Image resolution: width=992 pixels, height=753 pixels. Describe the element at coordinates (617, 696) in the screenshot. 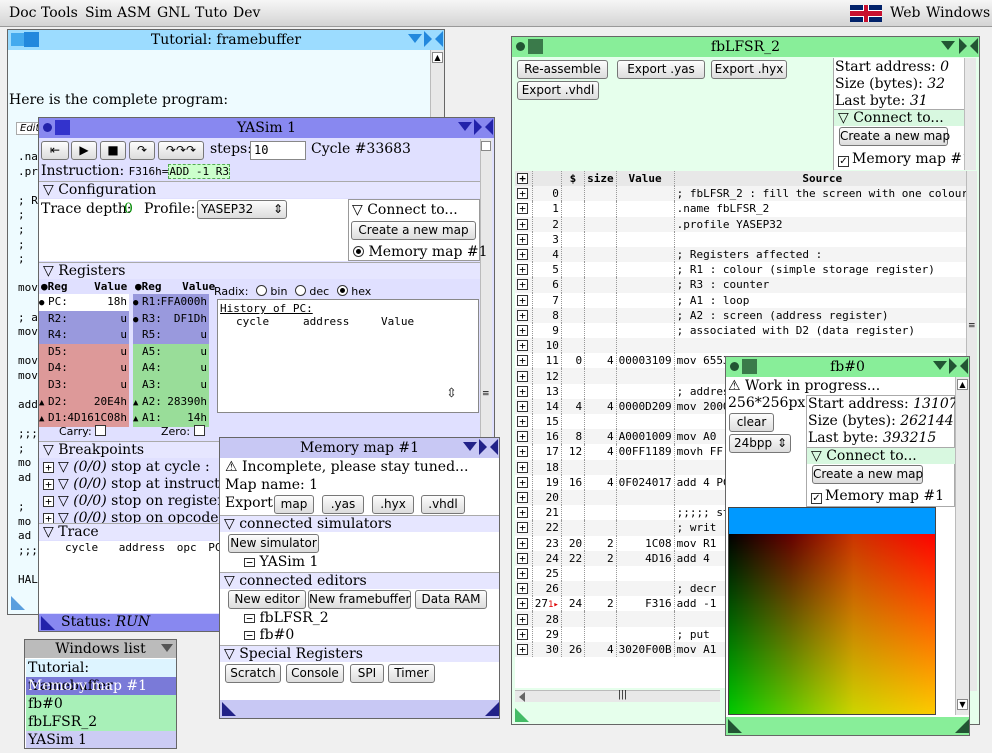

I see `source-hscrollbar: |||` at that location.